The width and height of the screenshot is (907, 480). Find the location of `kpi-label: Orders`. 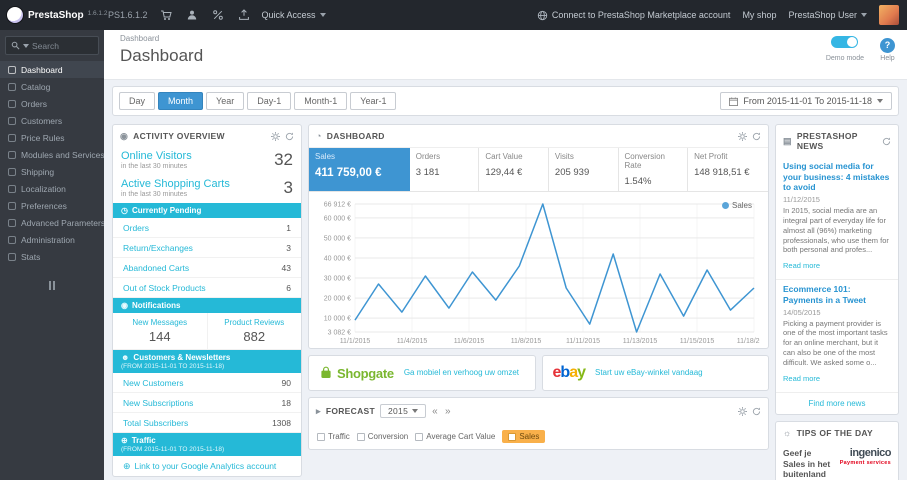

kpi-label: Orders is located at coordinates (428, 156).